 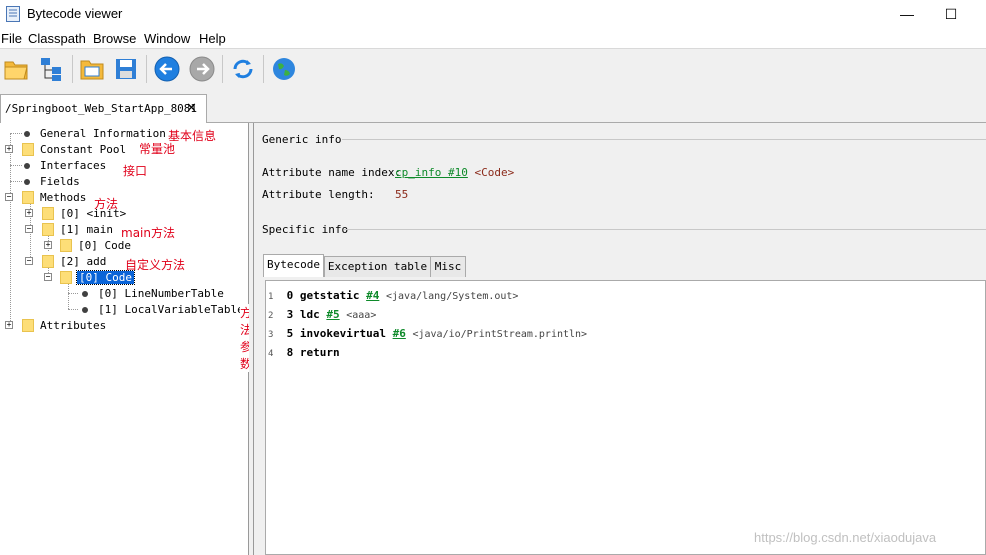 I want to click on close-icon: ✕, so click(x=191, y=108).